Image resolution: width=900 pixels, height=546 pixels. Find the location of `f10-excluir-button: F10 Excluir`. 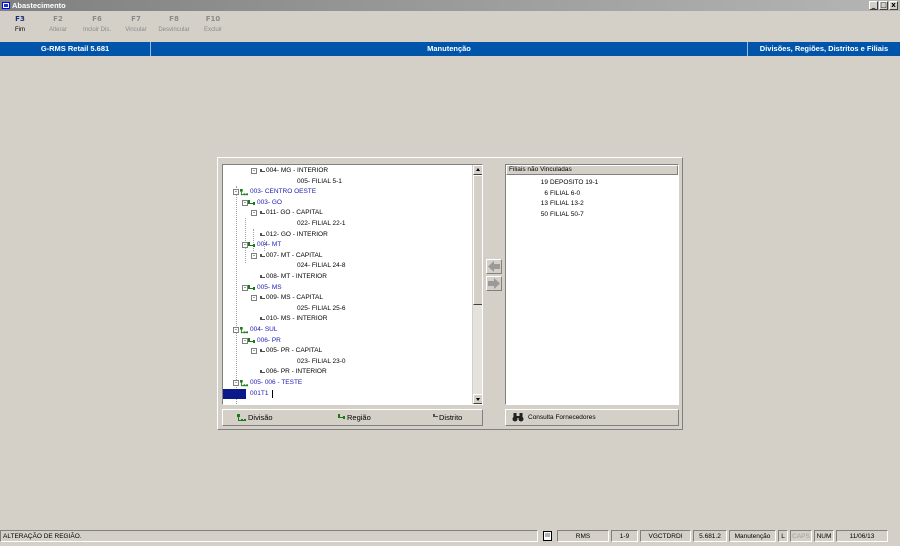

f10-excluir-button: F10 Excluir is located at coordinates (213, 24).